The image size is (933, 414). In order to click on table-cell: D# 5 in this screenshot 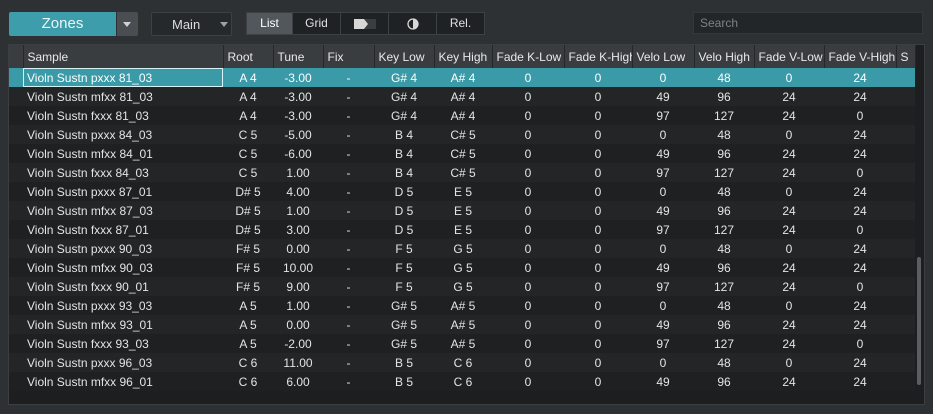, I will do `click(248, 229)`.